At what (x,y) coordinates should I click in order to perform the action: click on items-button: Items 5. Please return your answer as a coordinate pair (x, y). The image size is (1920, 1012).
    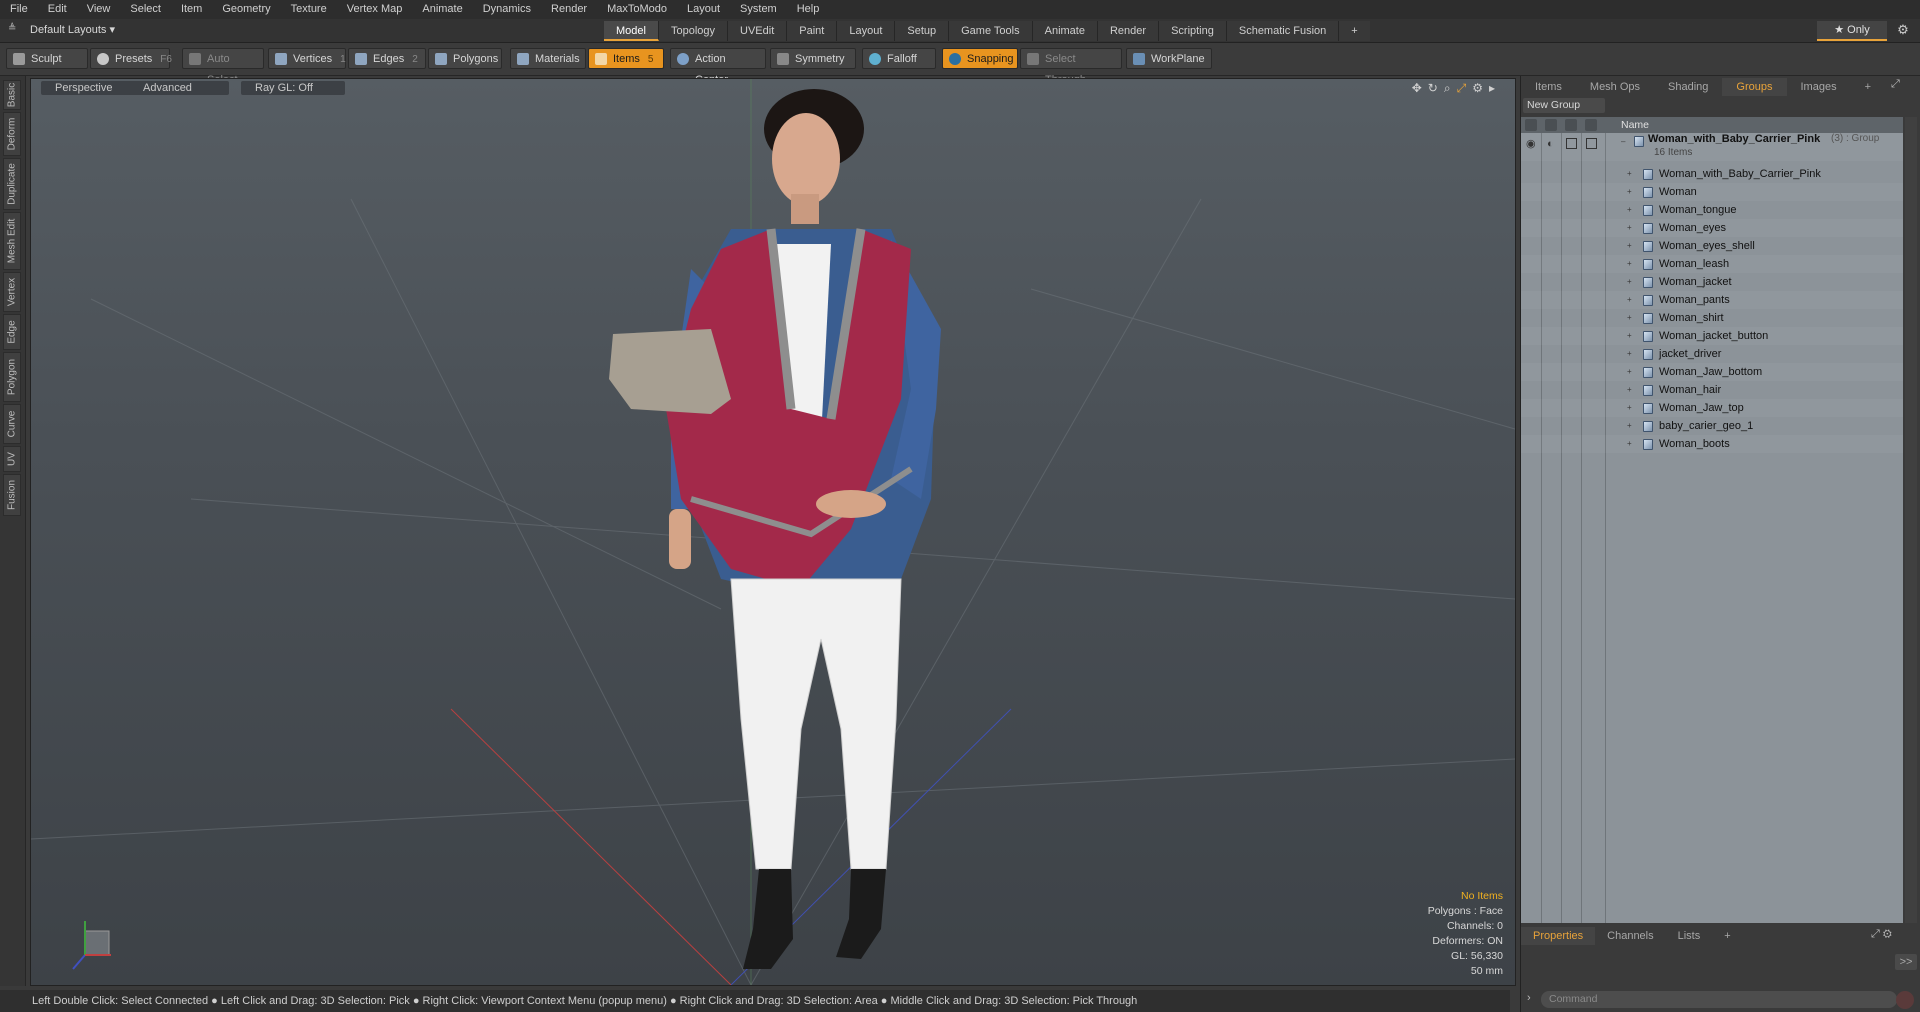
    Looking at the image, I should click on (626, 58).